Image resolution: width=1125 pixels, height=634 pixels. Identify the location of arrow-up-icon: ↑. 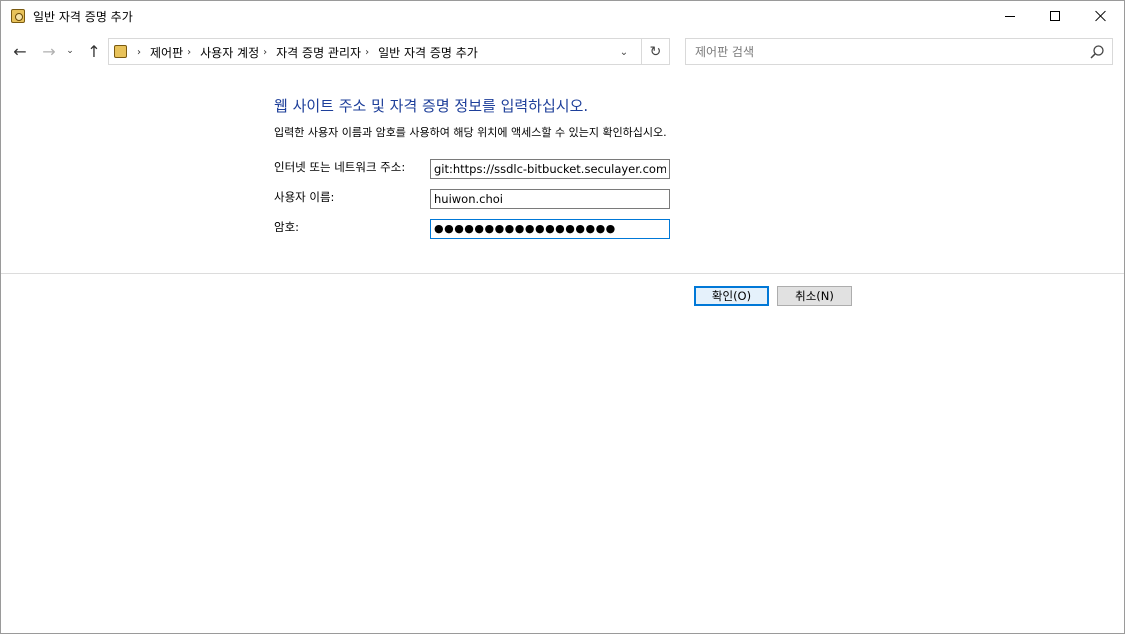
(94, 51).